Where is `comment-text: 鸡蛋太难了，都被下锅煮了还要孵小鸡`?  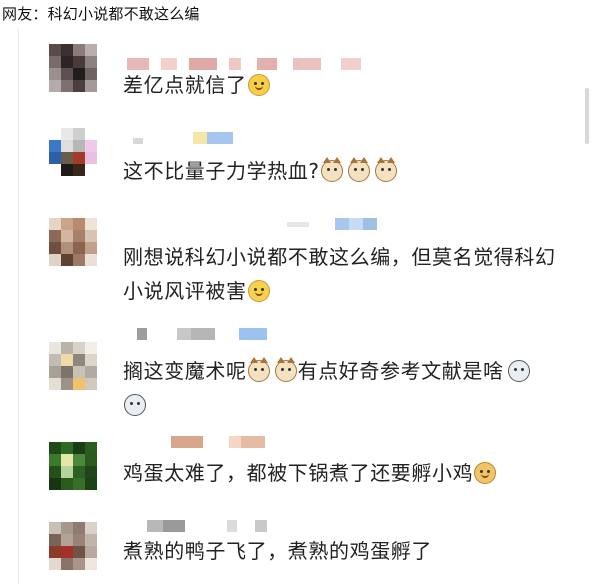 comment-text: 鸡蛋太难了，都被下锅煮了还要孵小鸡 is located at coordinates (358, 473).